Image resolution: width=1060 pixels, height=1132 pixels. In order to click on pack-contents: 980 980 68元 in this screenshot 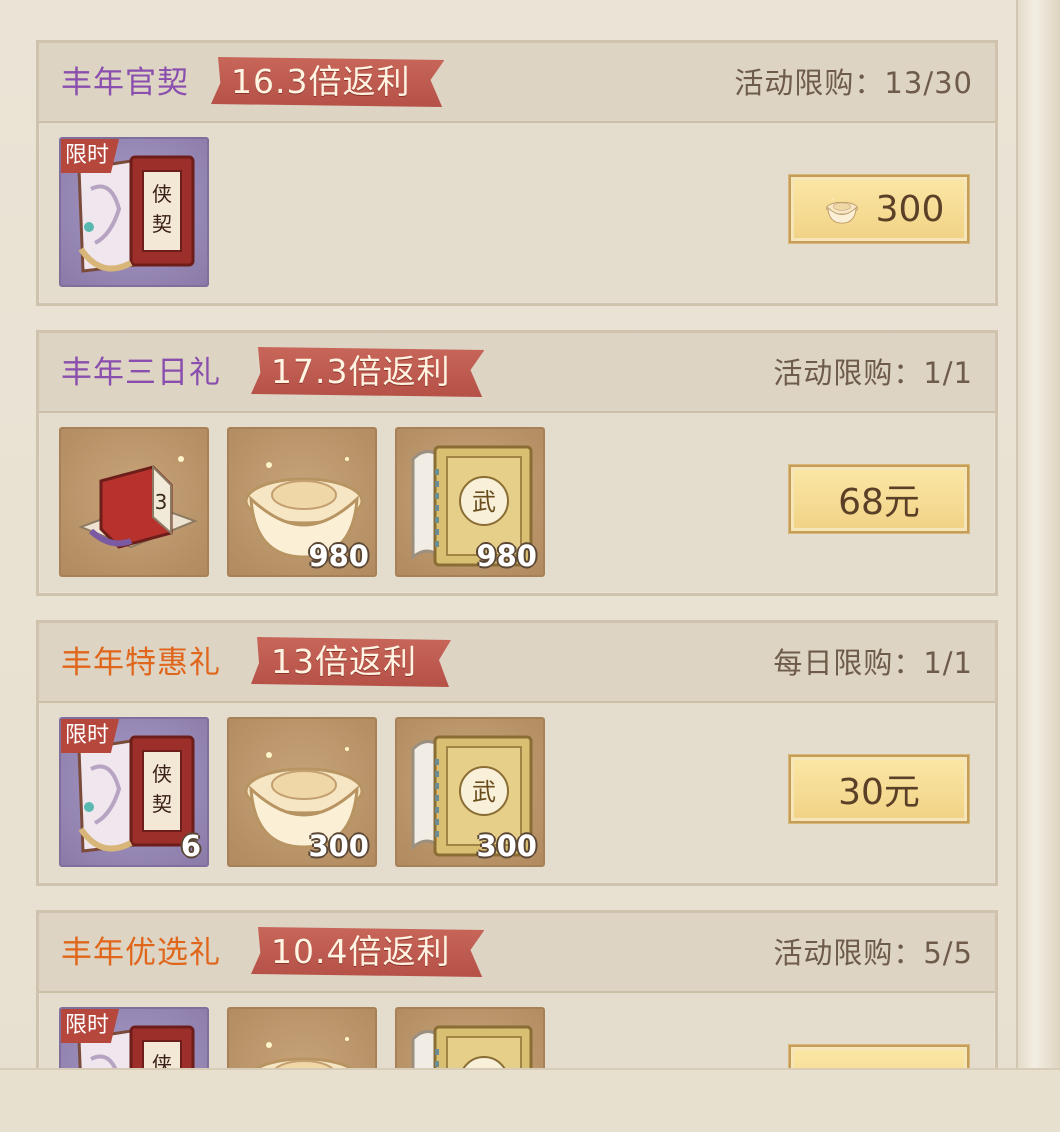, I will do `click(517, 503)`.